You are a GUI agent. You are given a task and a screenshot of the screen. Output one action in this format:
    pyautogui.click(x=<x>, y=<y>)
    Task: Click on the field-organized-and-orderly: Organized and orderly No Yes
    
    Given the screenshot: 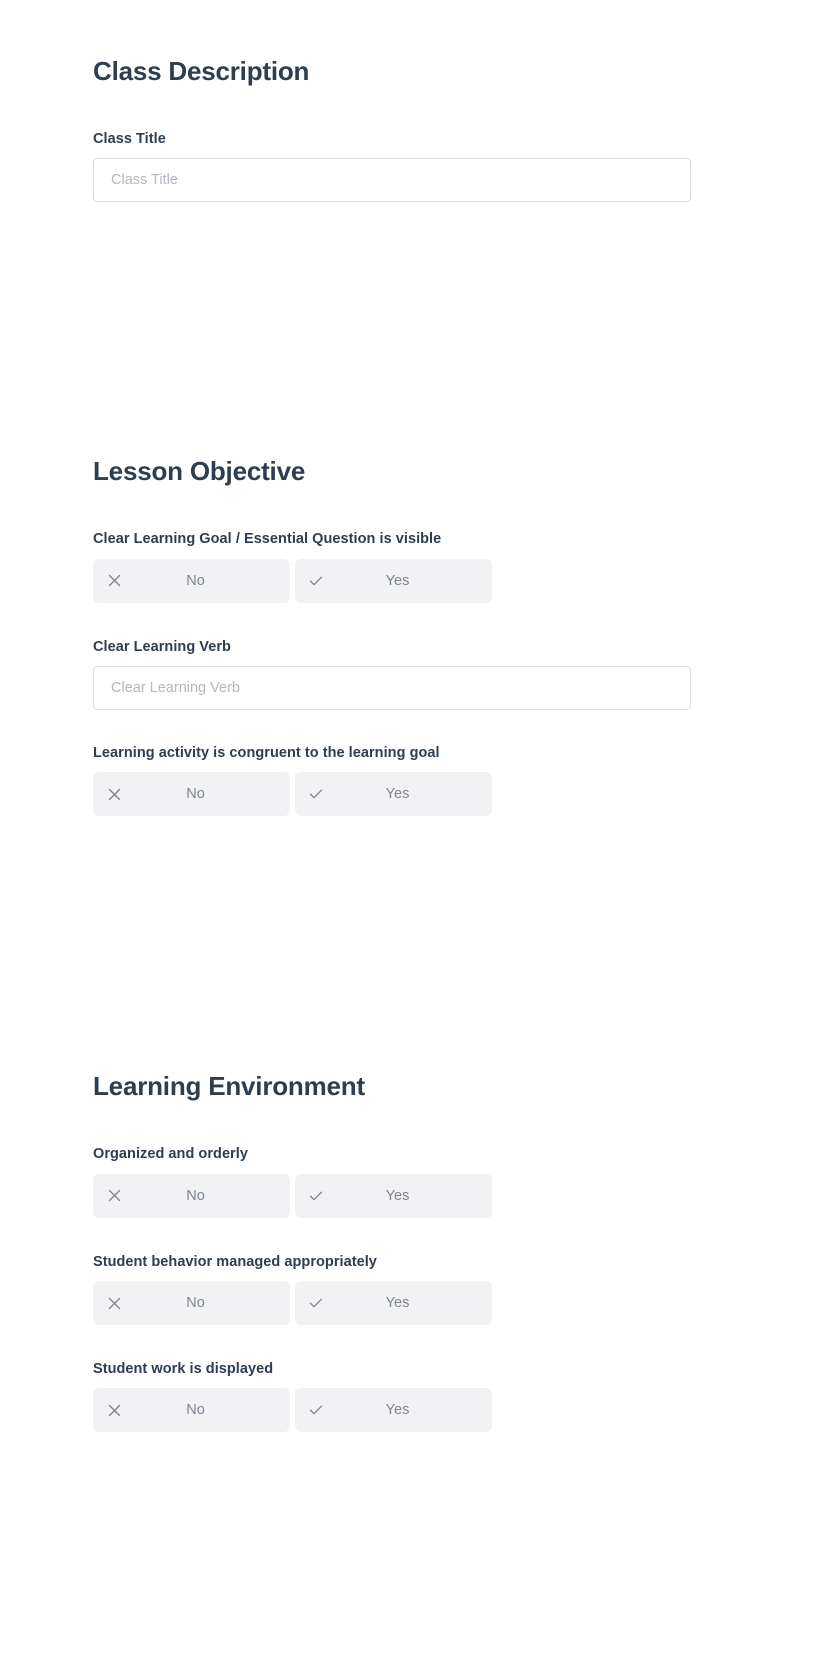 What is the action you would take?
    pyautogui.click(x=392, y=1182)
    